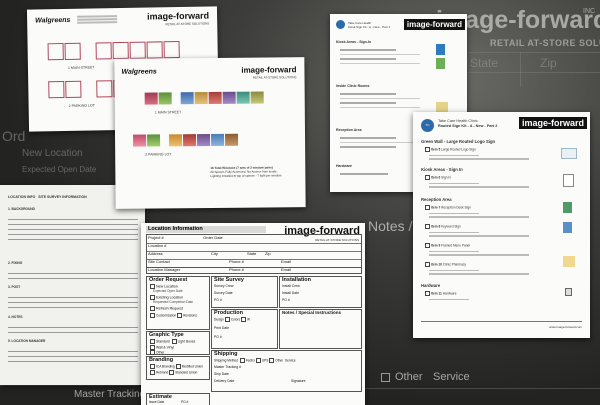 This screenshot has width=600, height=405. I want to click on form-label-address: Address, so click(155, 253).